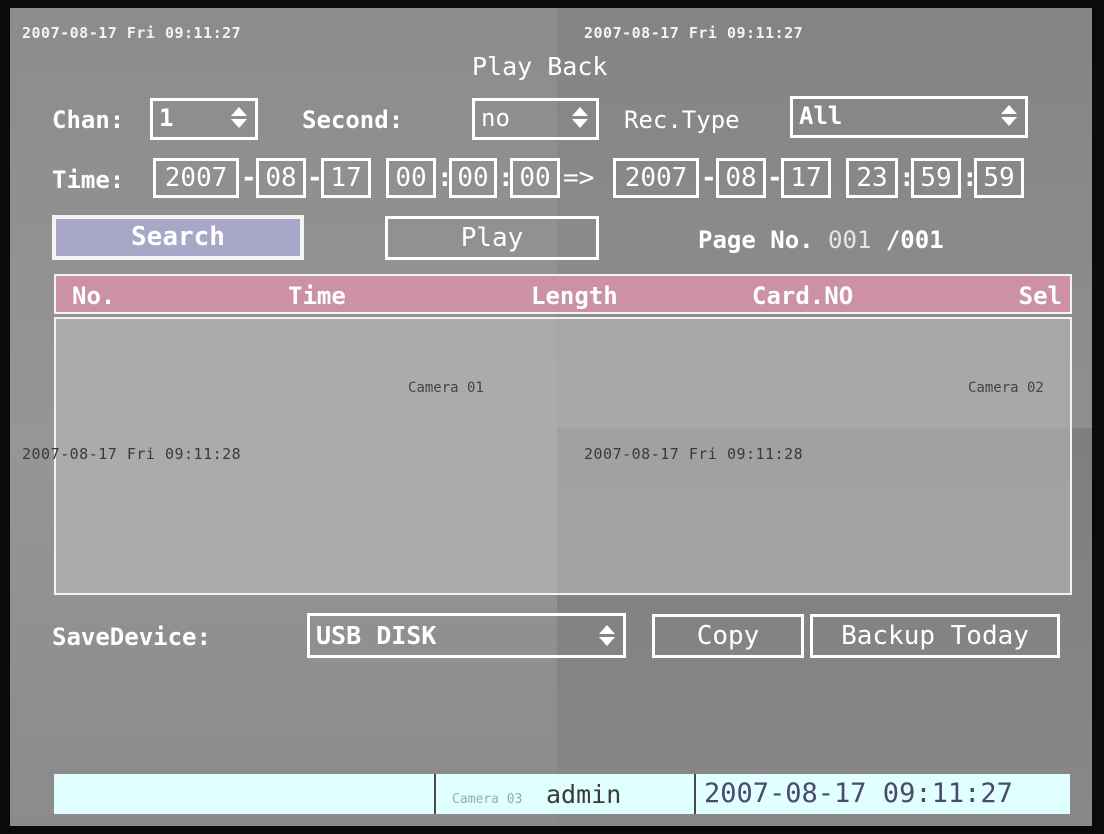 The image size is (1104, 834). Describe the element at coordinates (999, 178) in the screenshot. I see `end-second-field: 59` at that location.